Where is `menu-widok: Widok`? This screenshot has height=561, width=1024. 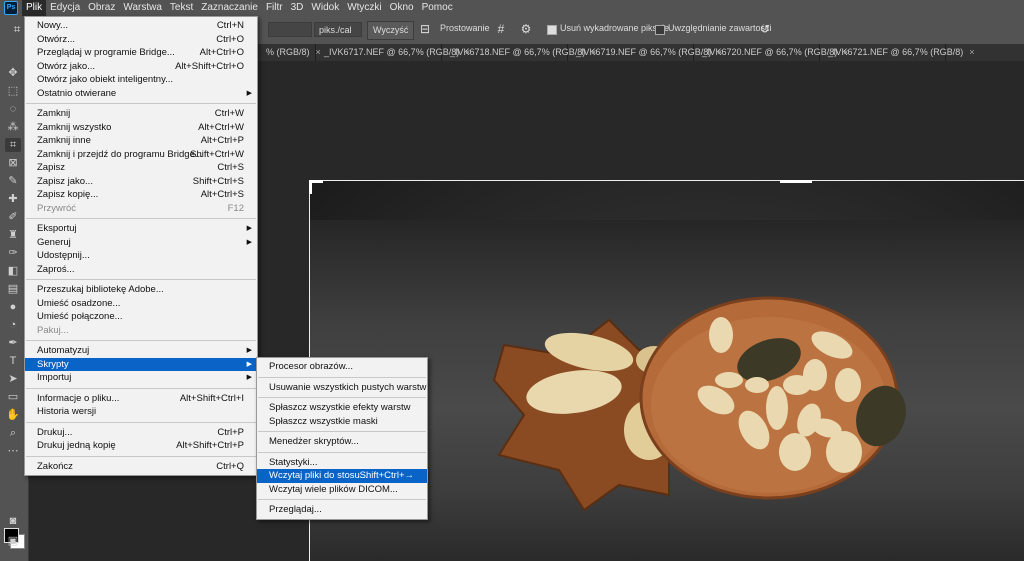 menu-widok: Widok is located at coordinates (325, 8).